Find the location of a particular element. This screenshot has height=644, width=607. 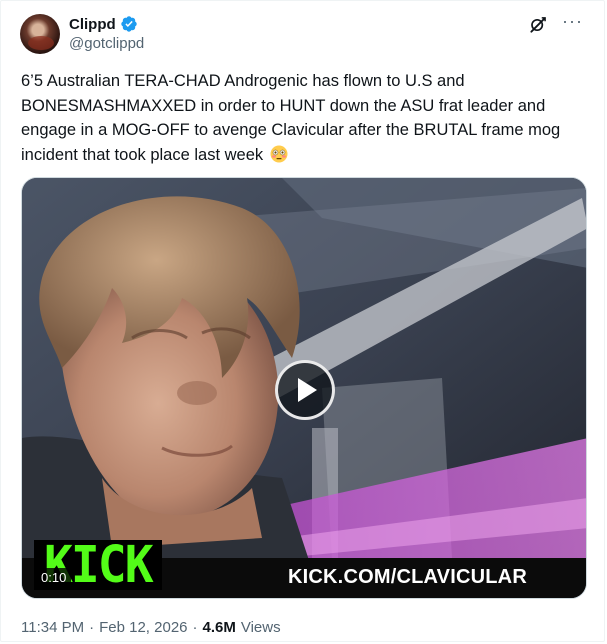

tweet-meta: 11:34 PM · Feb 12, 2026 · 4.6M Views is located at coordinates (151, 627).